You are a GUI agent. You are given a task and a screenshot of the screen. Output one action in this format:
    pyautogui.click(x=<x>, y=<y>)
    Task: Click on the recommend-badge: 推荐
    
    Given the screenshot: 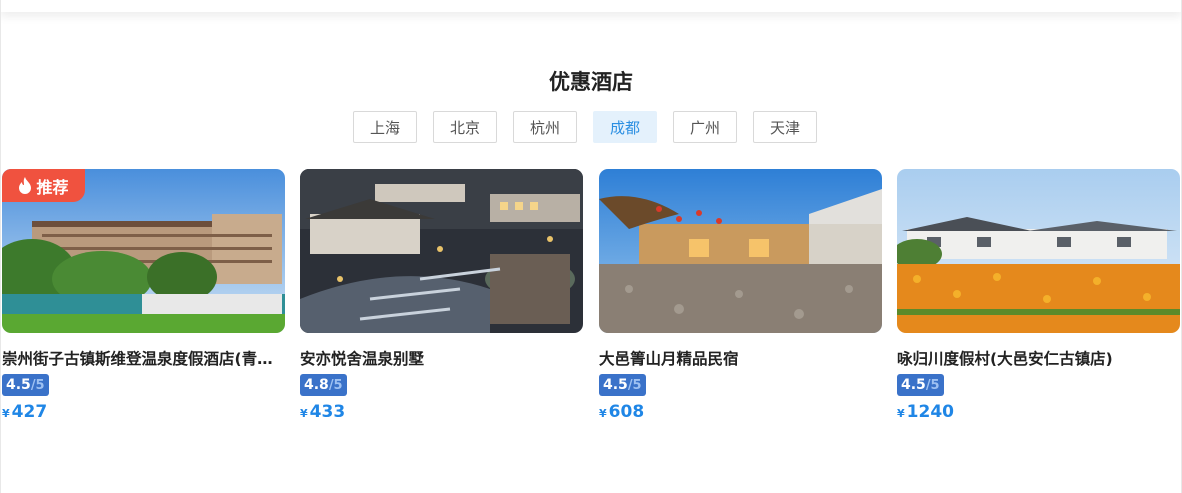 What is the action you would take?
    pyautogui.click(x=43, y=185)
    